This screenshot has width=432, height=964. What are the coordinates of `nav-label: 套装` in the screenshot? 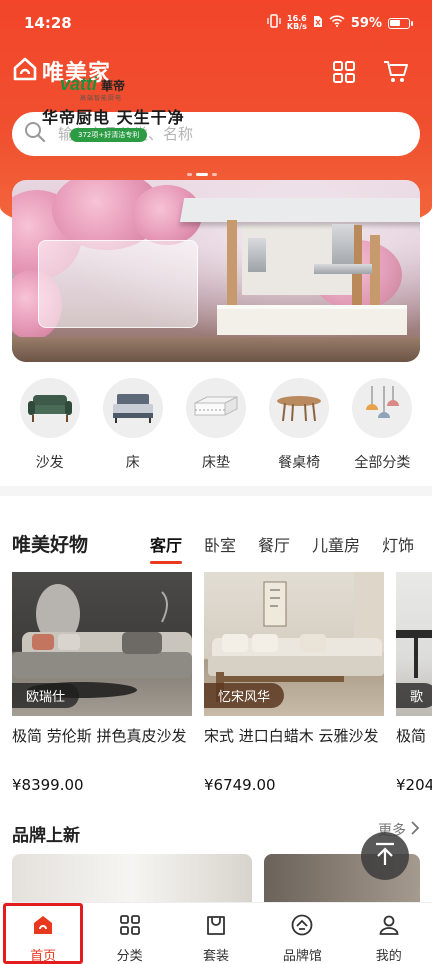 It's located at (215, 956).